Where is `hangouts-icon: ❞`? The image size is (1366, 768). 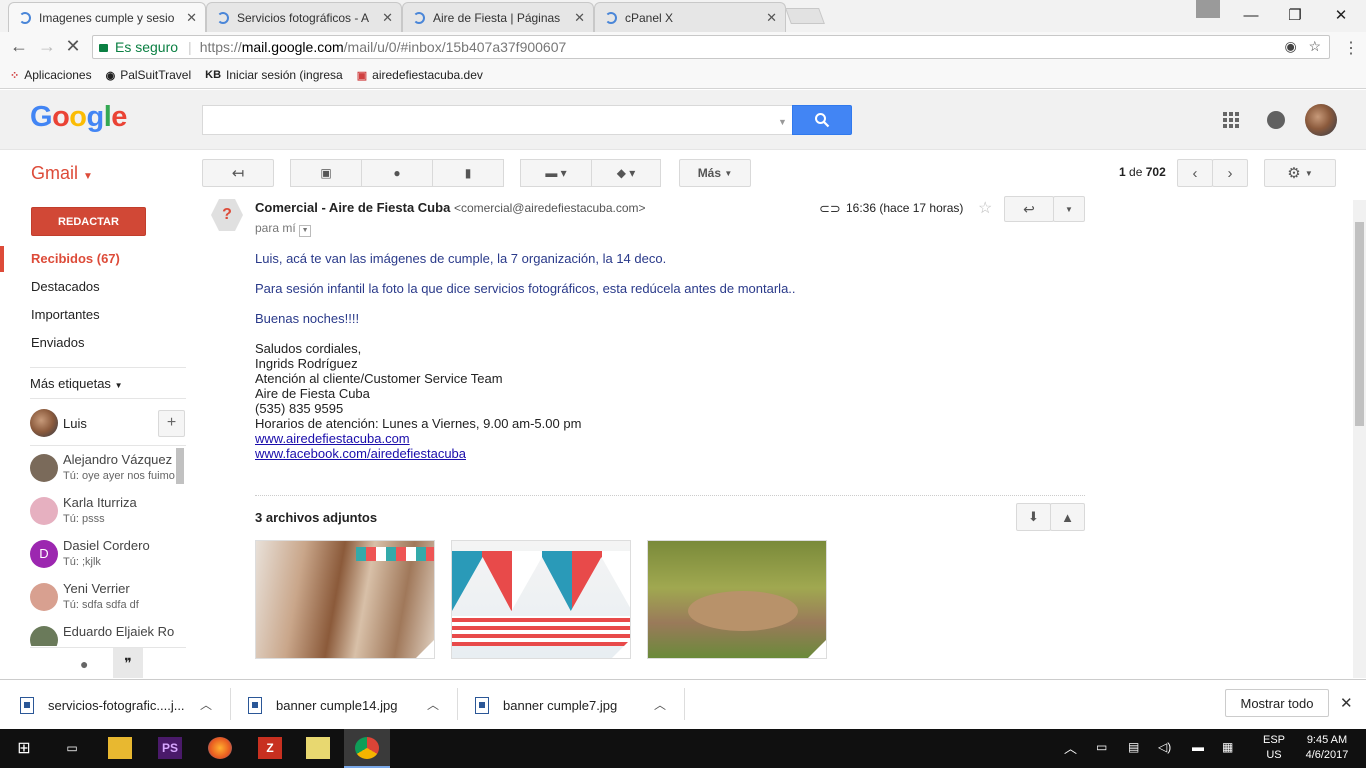
hangouts-icon: ❞ is located at coordinates (128, 663).